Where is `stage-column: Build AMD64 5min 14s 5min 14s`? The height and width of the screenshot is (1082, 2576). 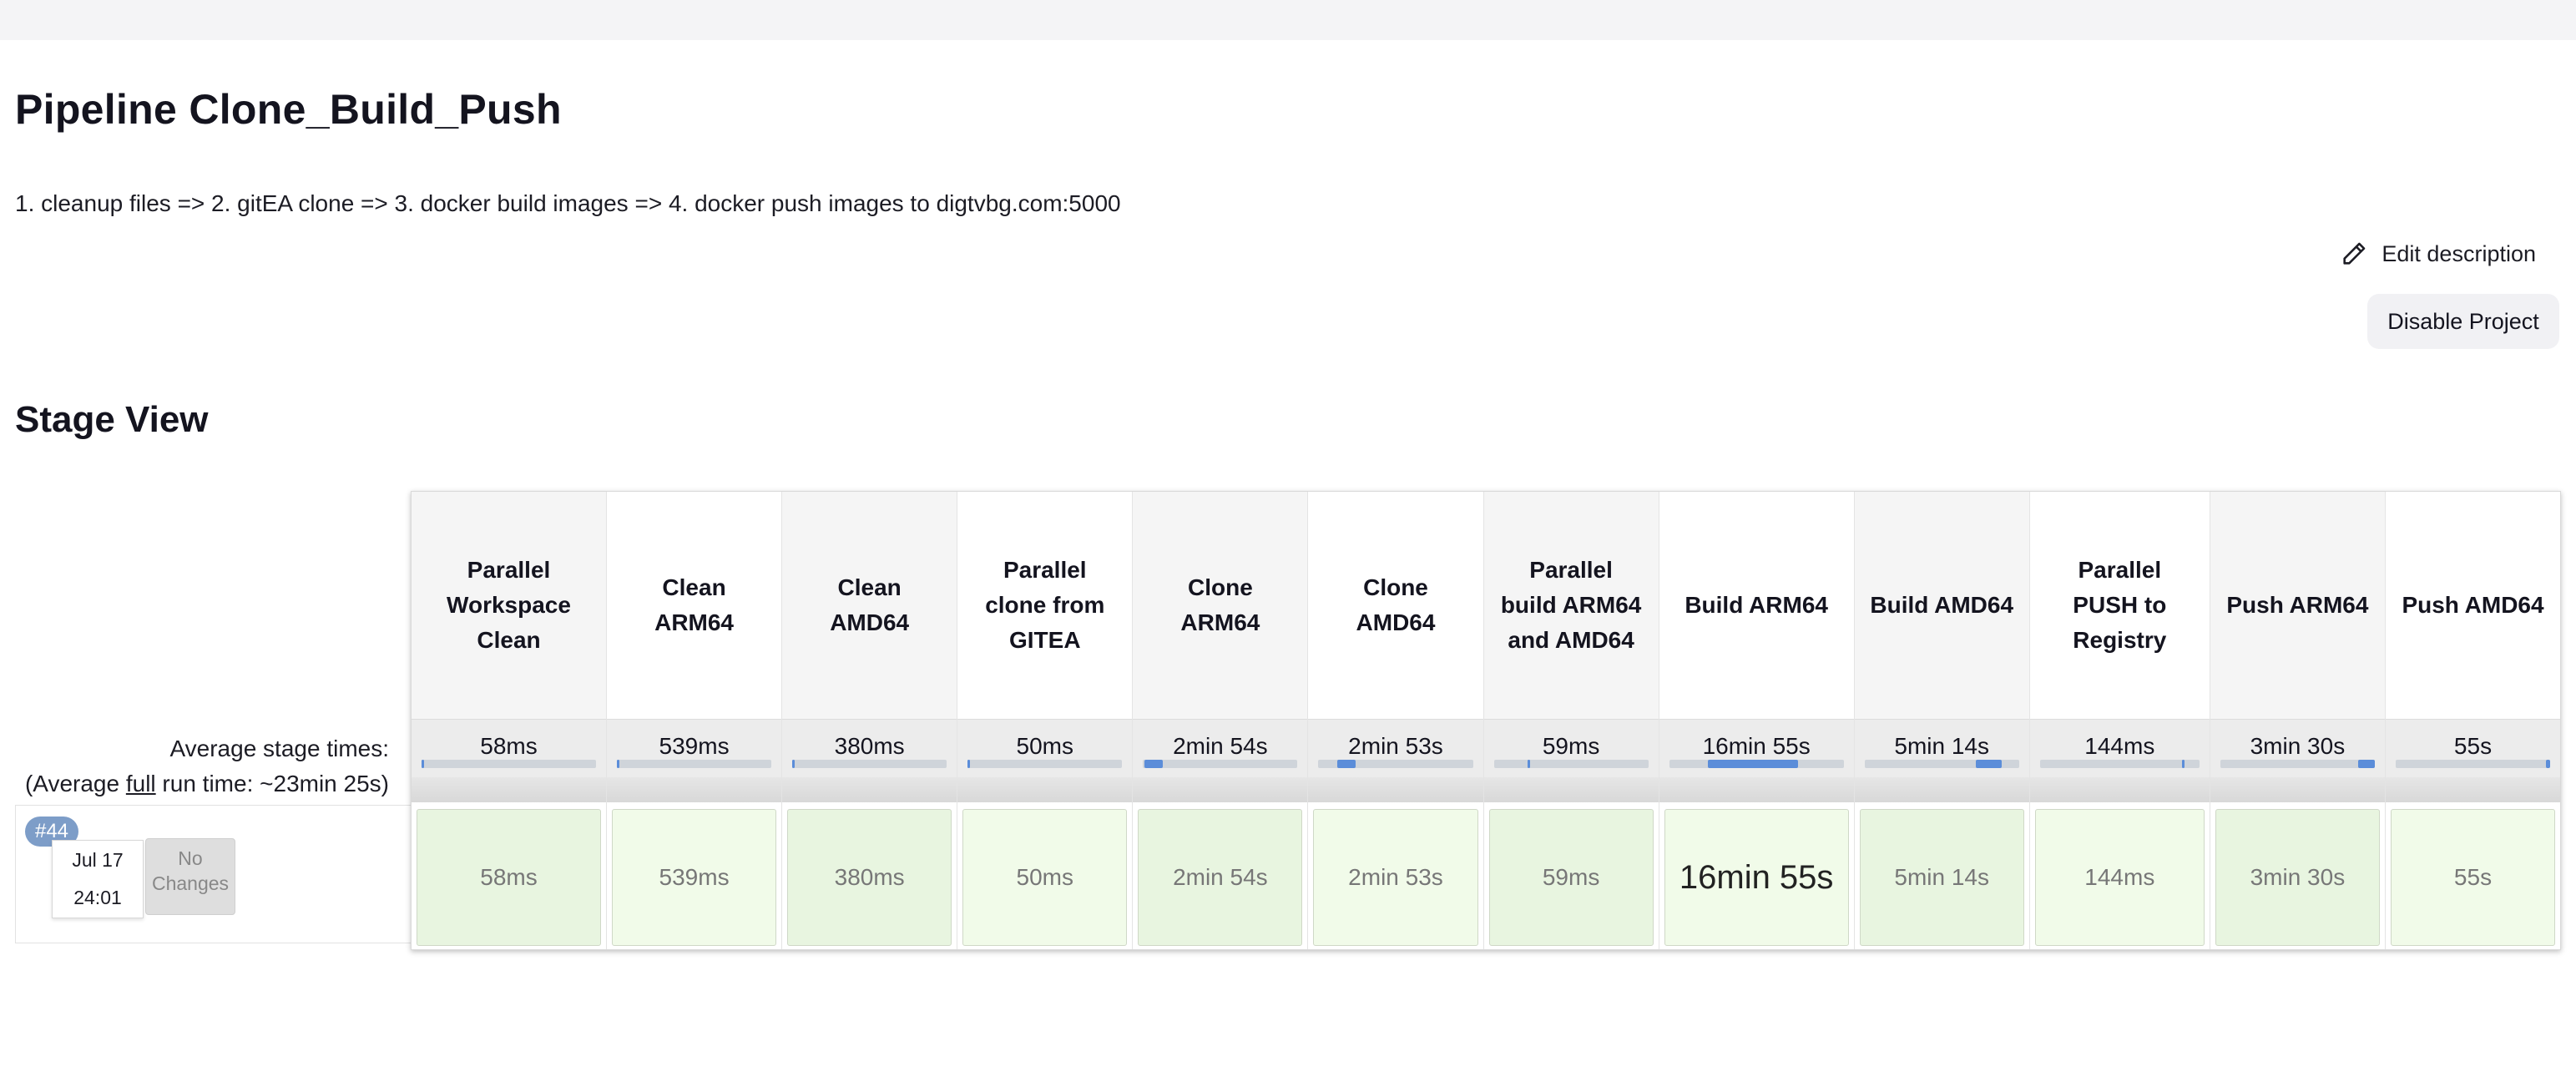 stage-column: Build AMD64 5min 14s 5min 14s is located at coordinates (1942, 720).